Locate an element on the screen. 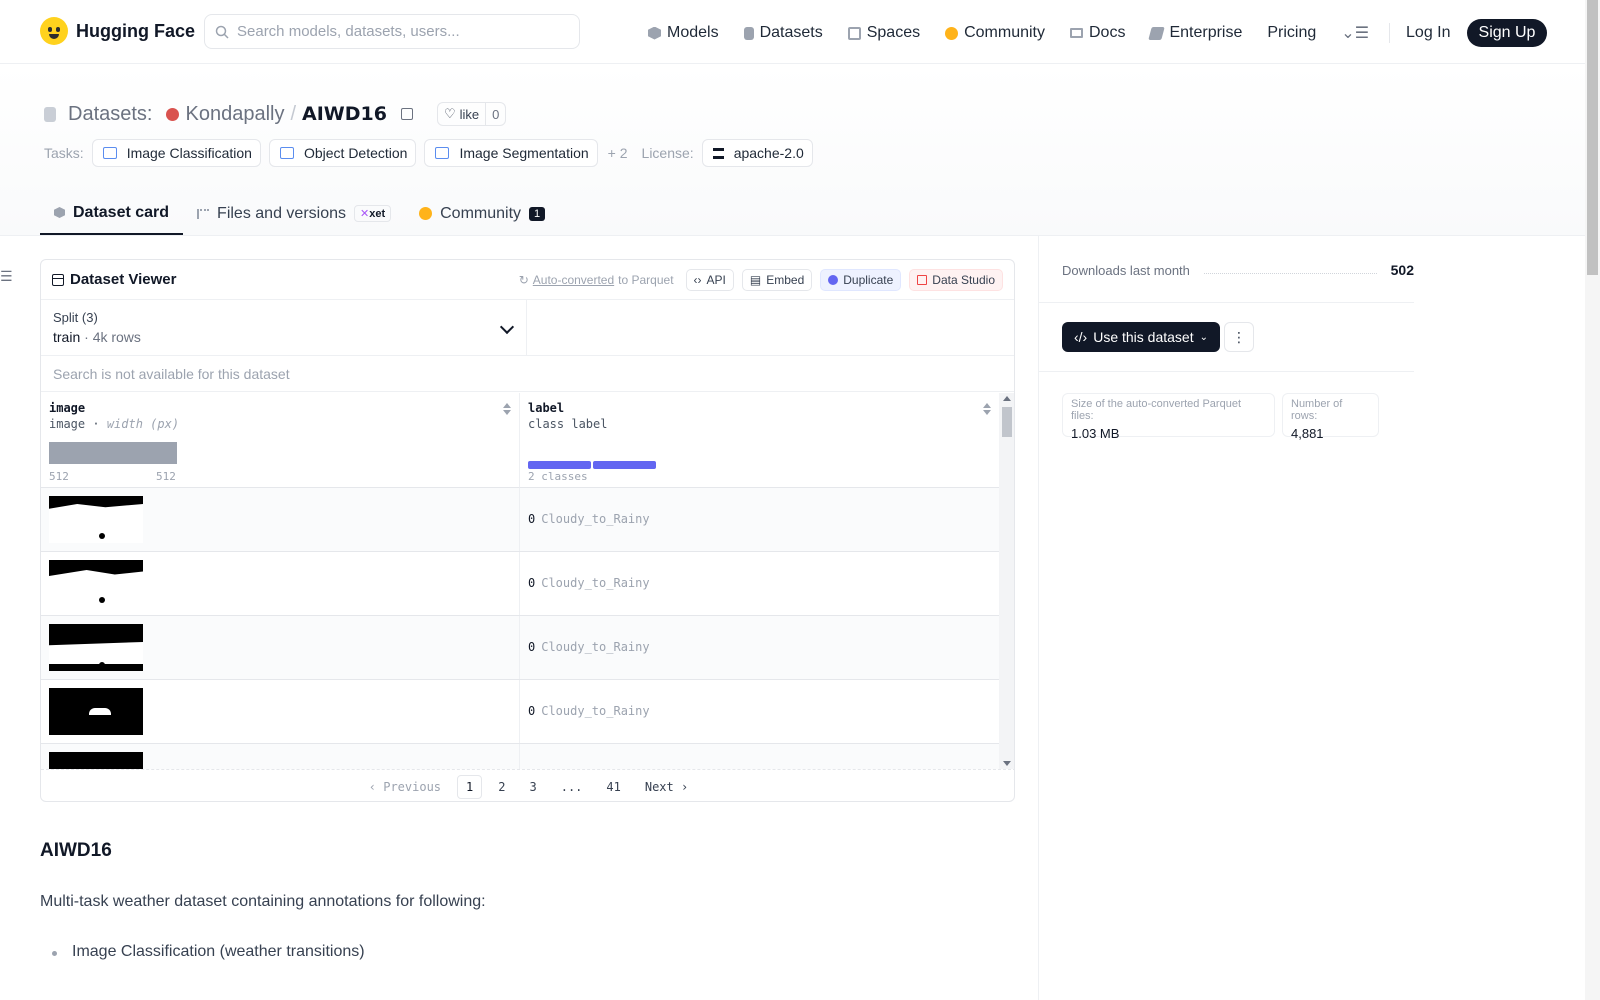 This screenshot has height=1000, width=1600. brand-name: Hugging Face is located at coordinates (136, 30).